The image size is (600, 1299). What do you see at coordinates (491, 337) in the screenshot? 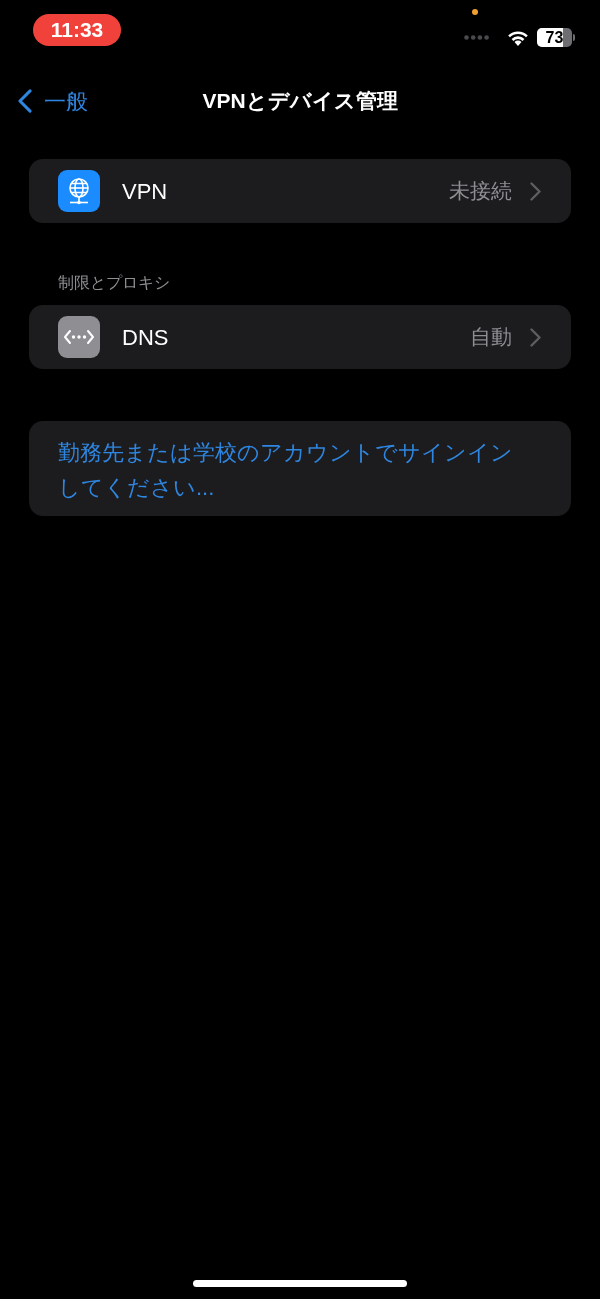
I see `row-value: 自動` at bounding box center [491, 337].